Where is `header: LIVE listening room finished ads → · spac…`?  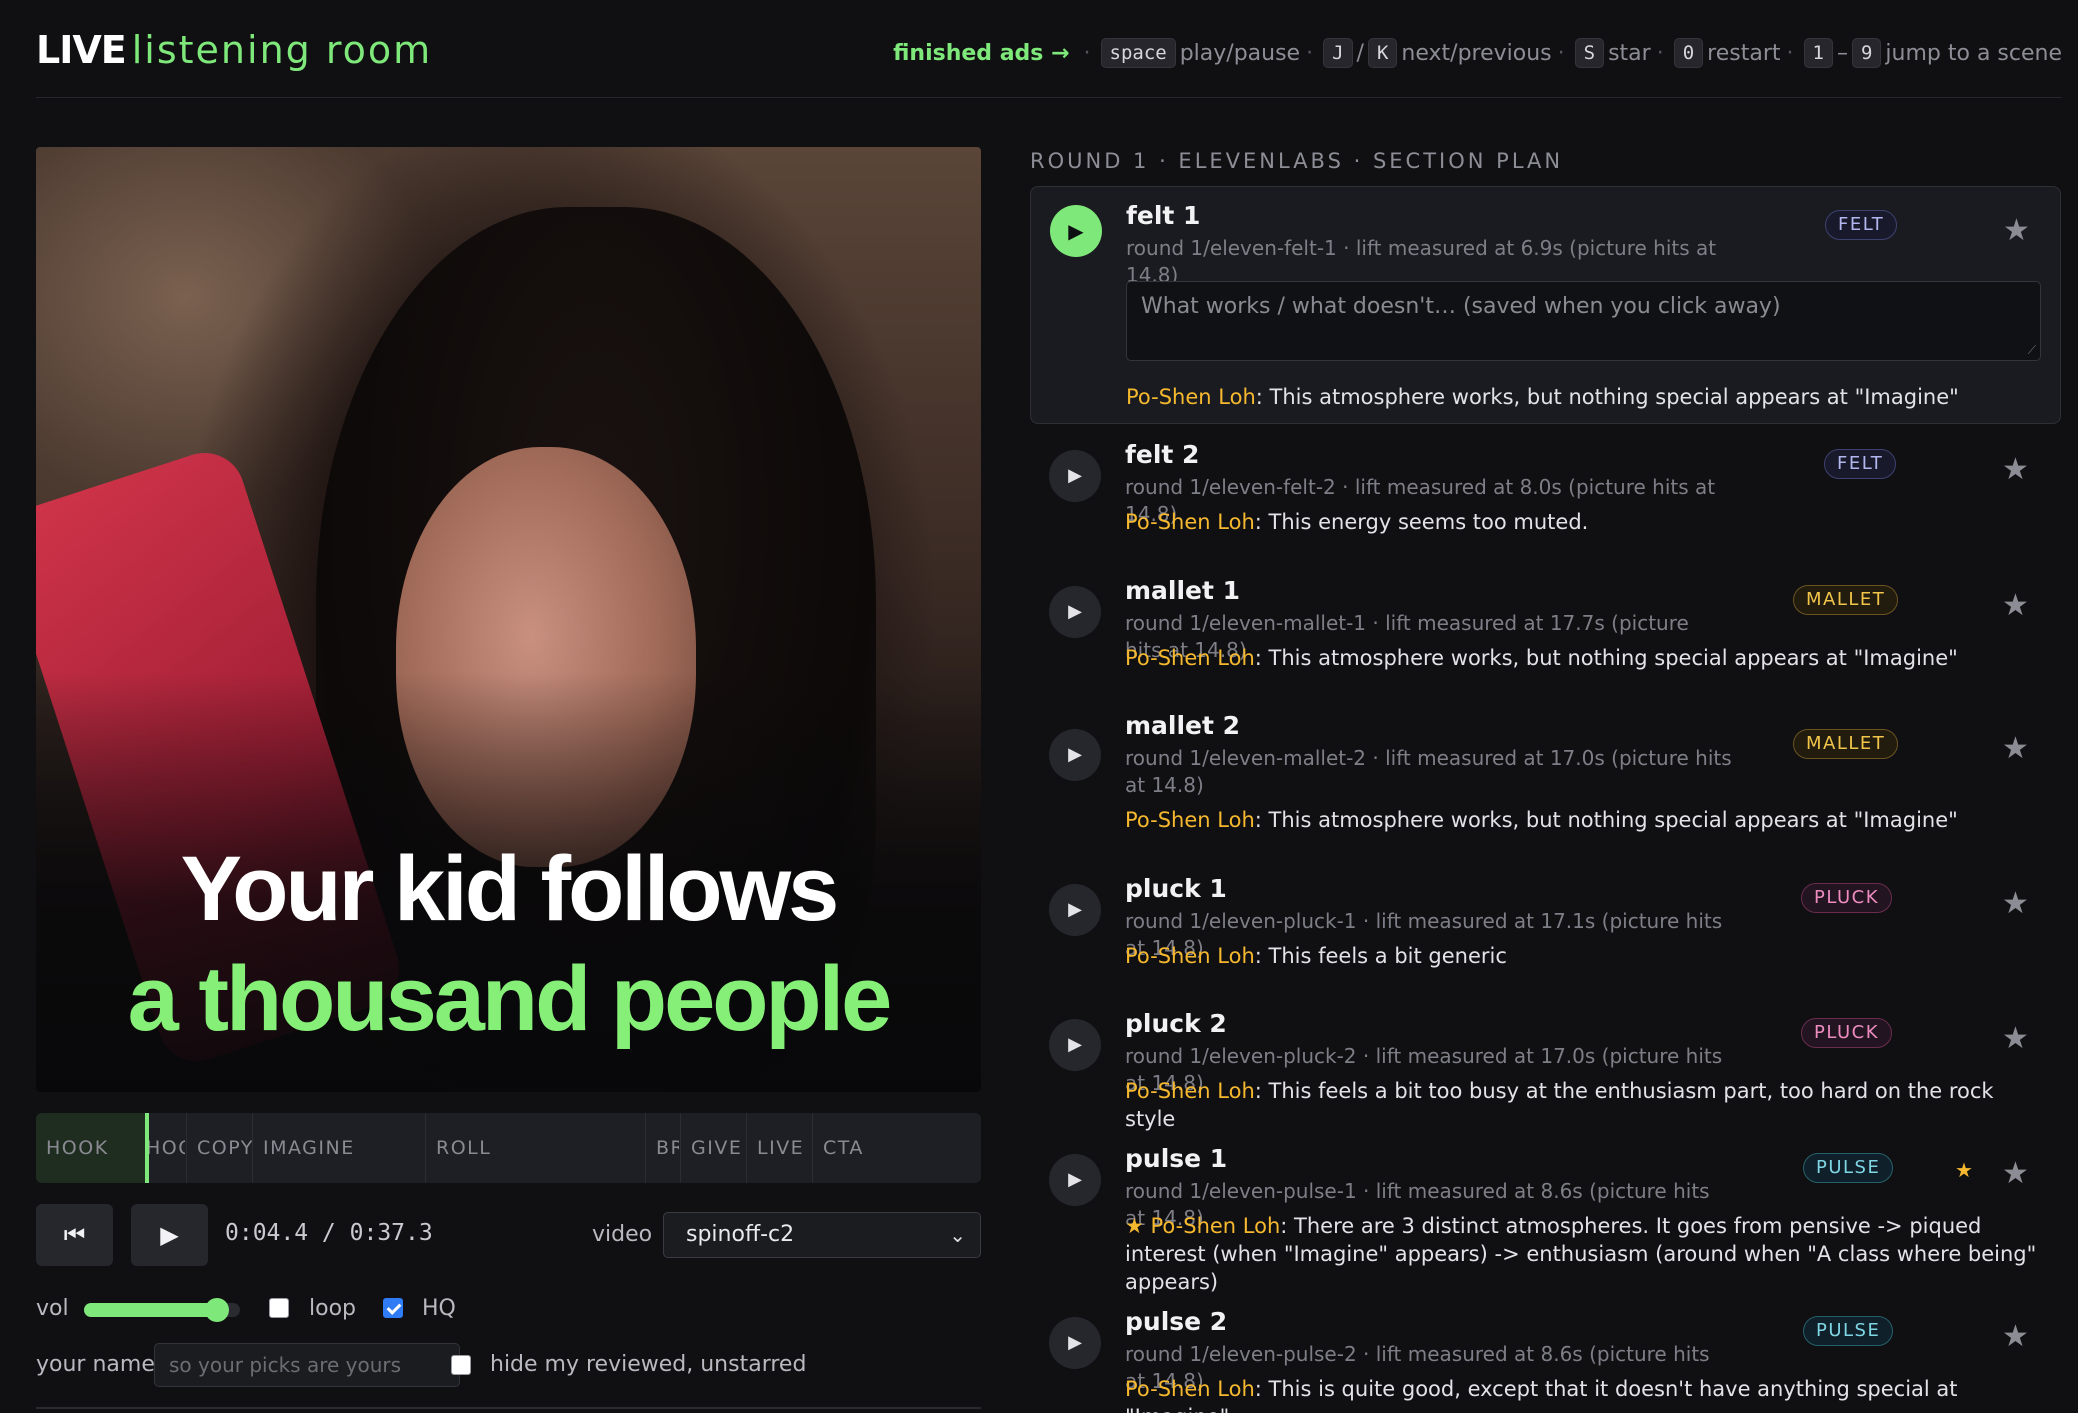
header: LIVE listening room finished ads → · spac… is located at coordinates (1049, 49).